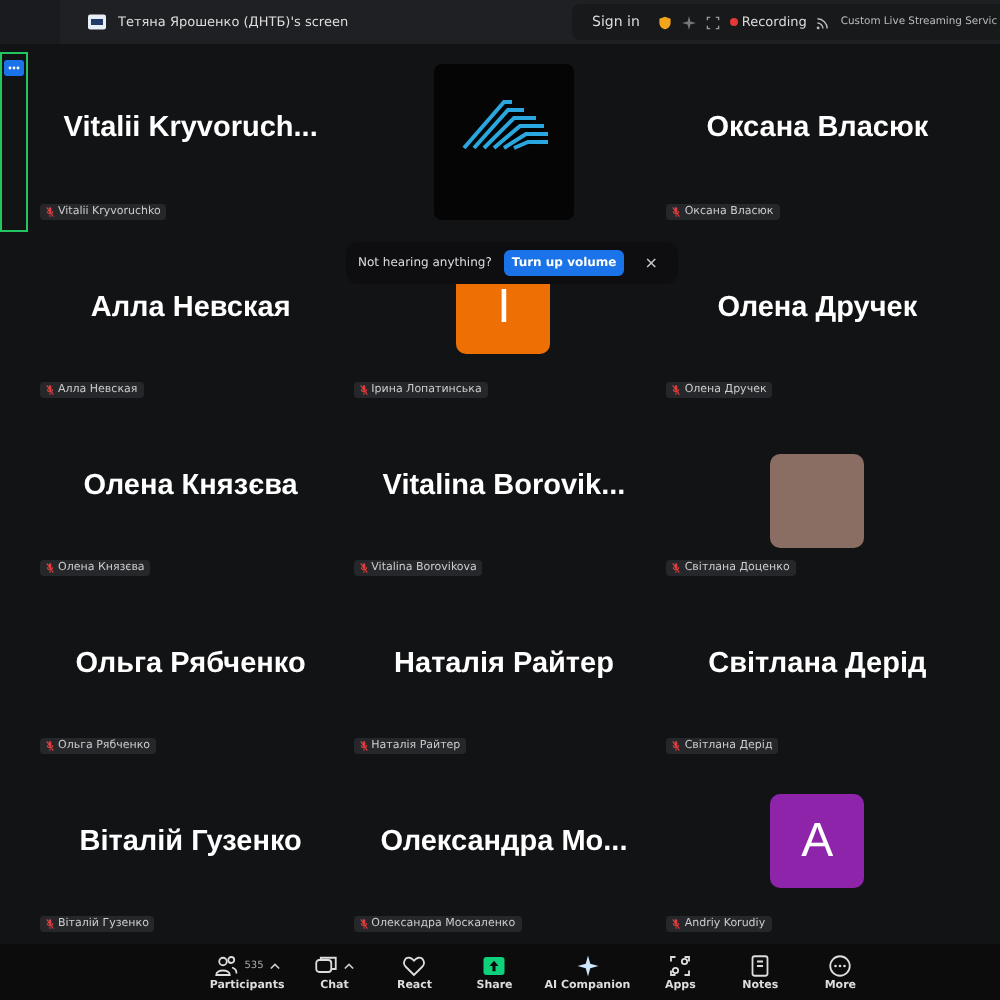 This screenshot has height=1000, width=1000. I want to click on participant-name: Олена Князєва, so click(190, 485).